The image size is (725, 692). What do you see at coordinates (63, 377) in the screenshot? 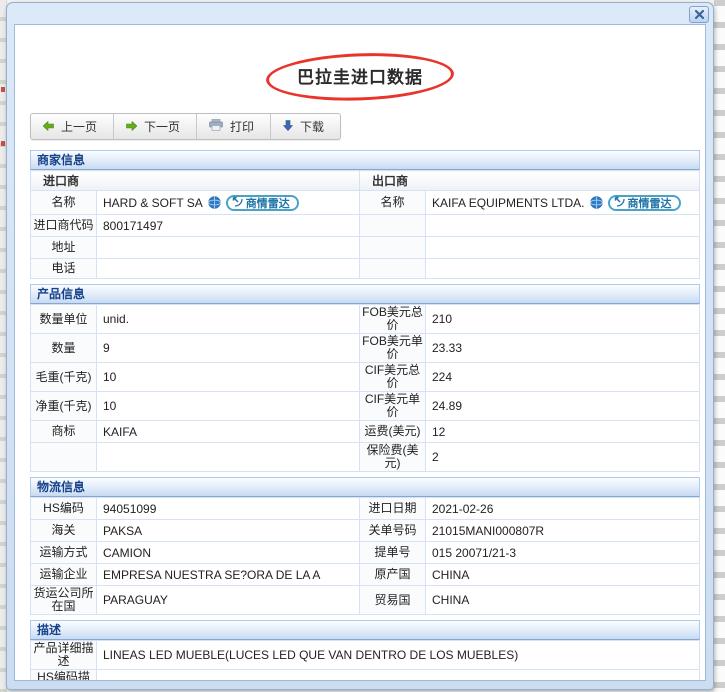
I see `field-label: 毛重(千克)` at bounding box center [63, 377].